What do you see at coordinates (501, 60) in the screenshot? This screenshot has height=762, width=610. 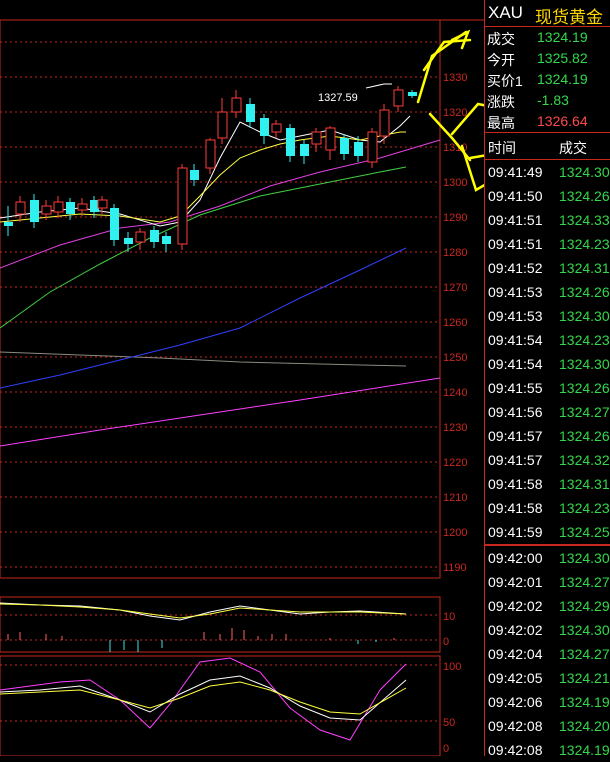 I see `quote-row-label: 今开` at bounding box center [501, 60].